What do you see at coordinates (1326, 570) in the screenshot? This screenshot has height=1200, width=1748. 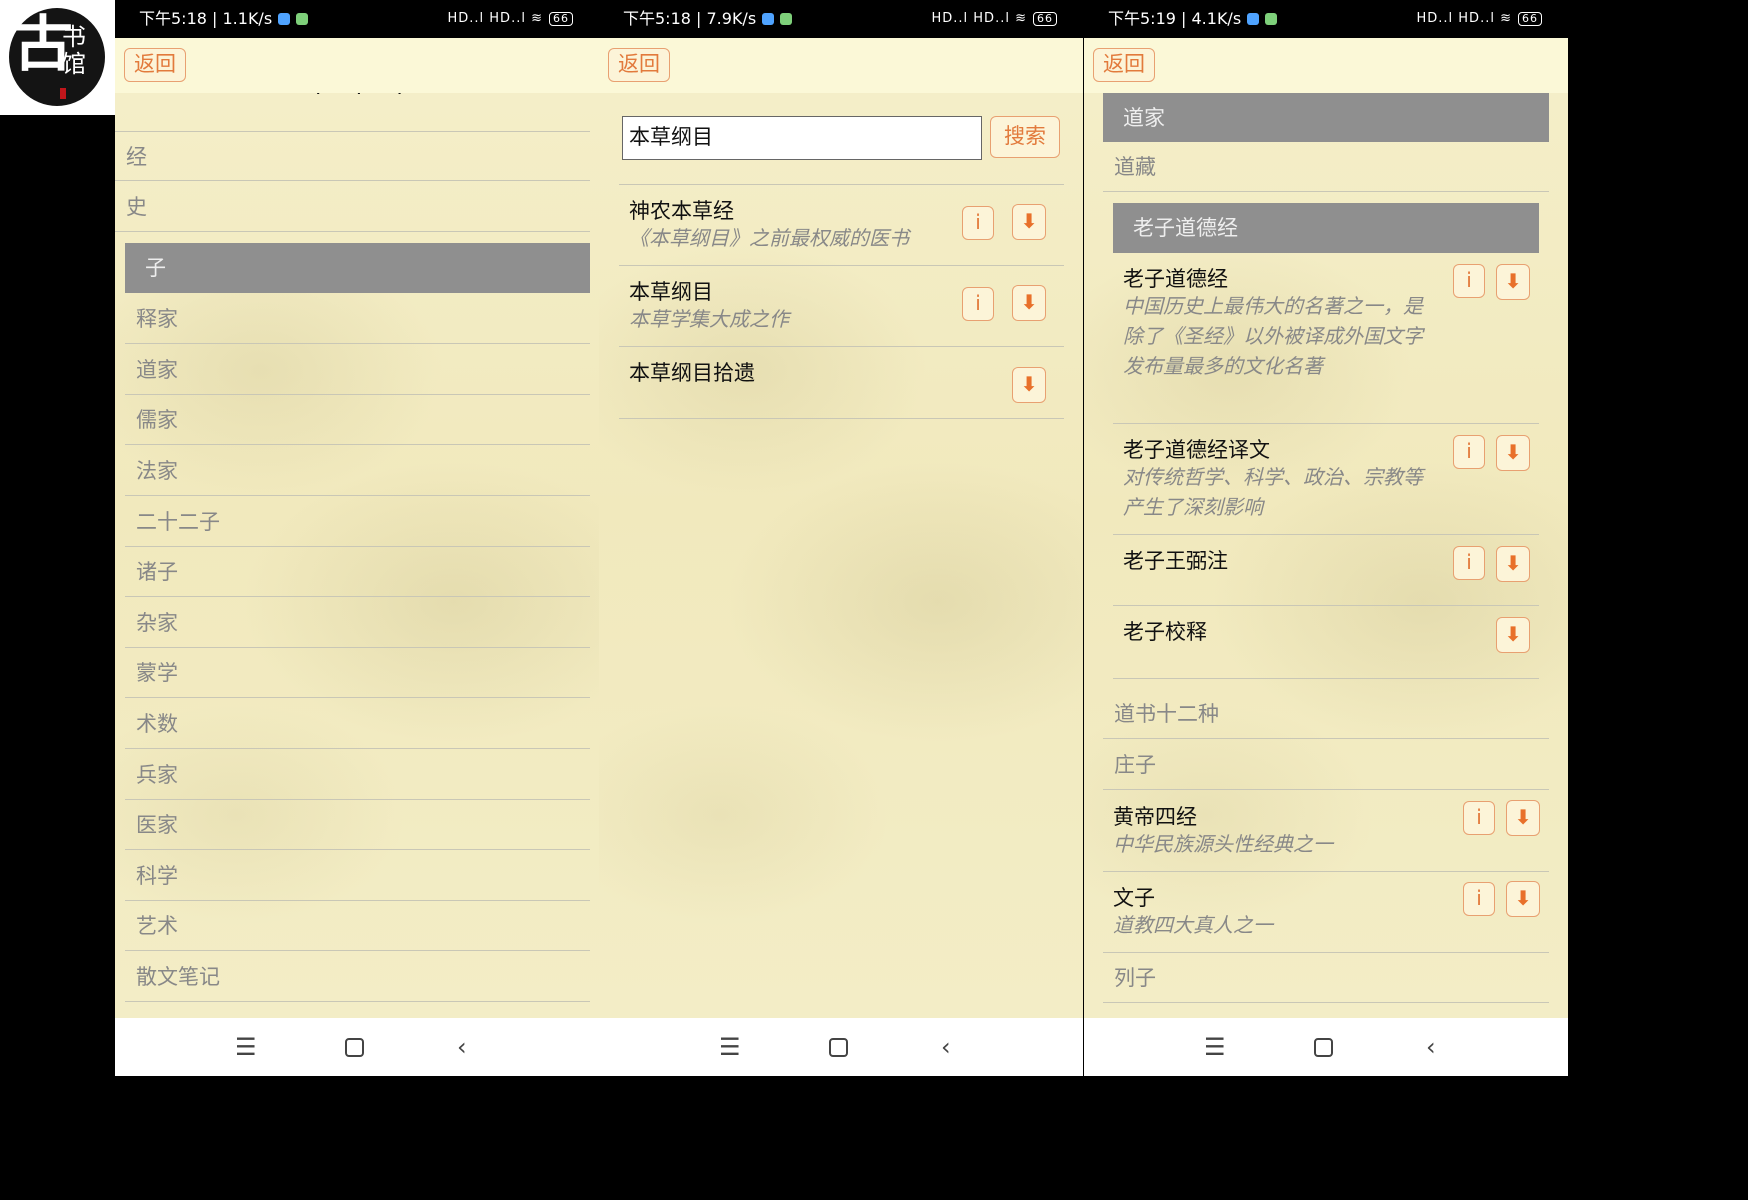 I see `book-item: 老子王弼注 i ⬇` at bounding box center [1326, 570].